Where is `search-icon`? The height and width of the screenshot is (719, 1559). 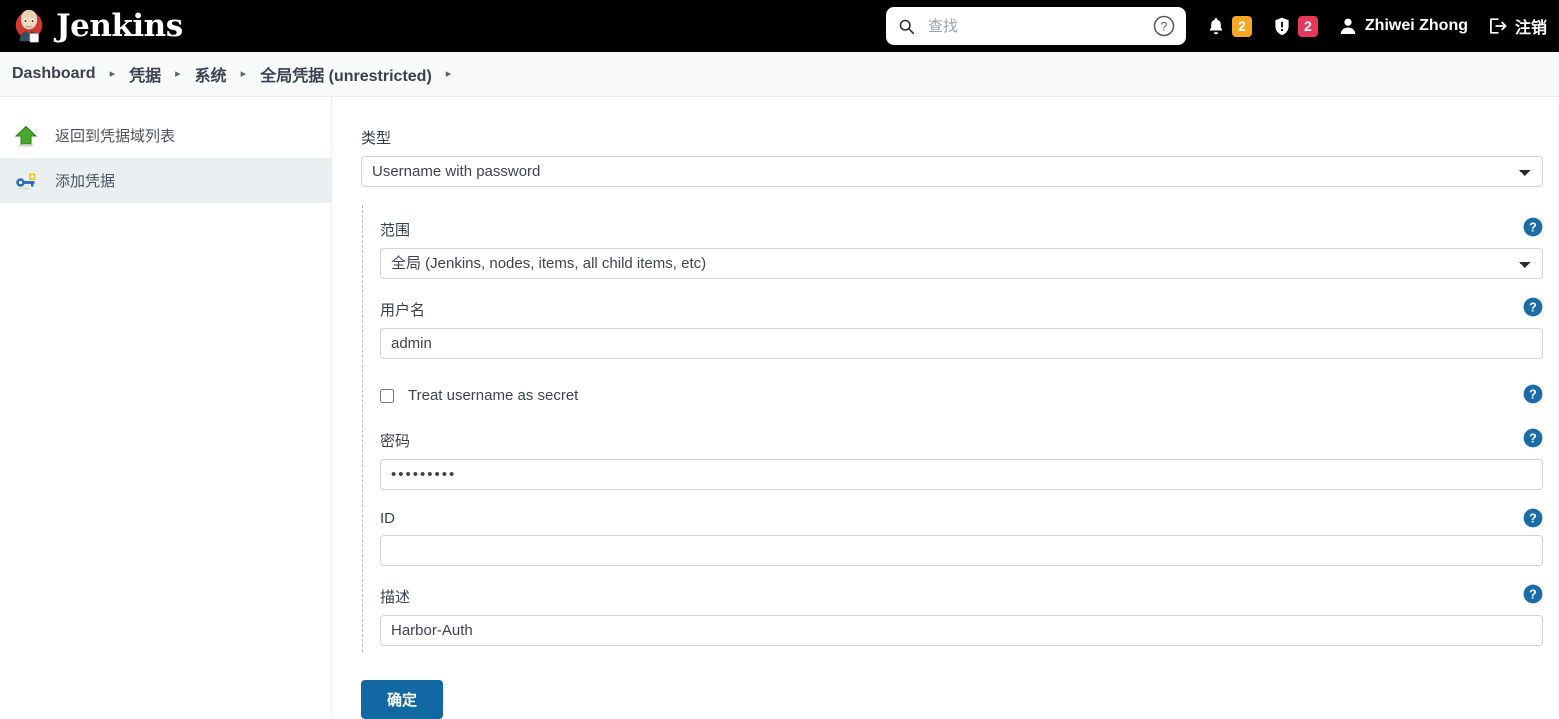
search-icon is located at coordinates (906, 26).